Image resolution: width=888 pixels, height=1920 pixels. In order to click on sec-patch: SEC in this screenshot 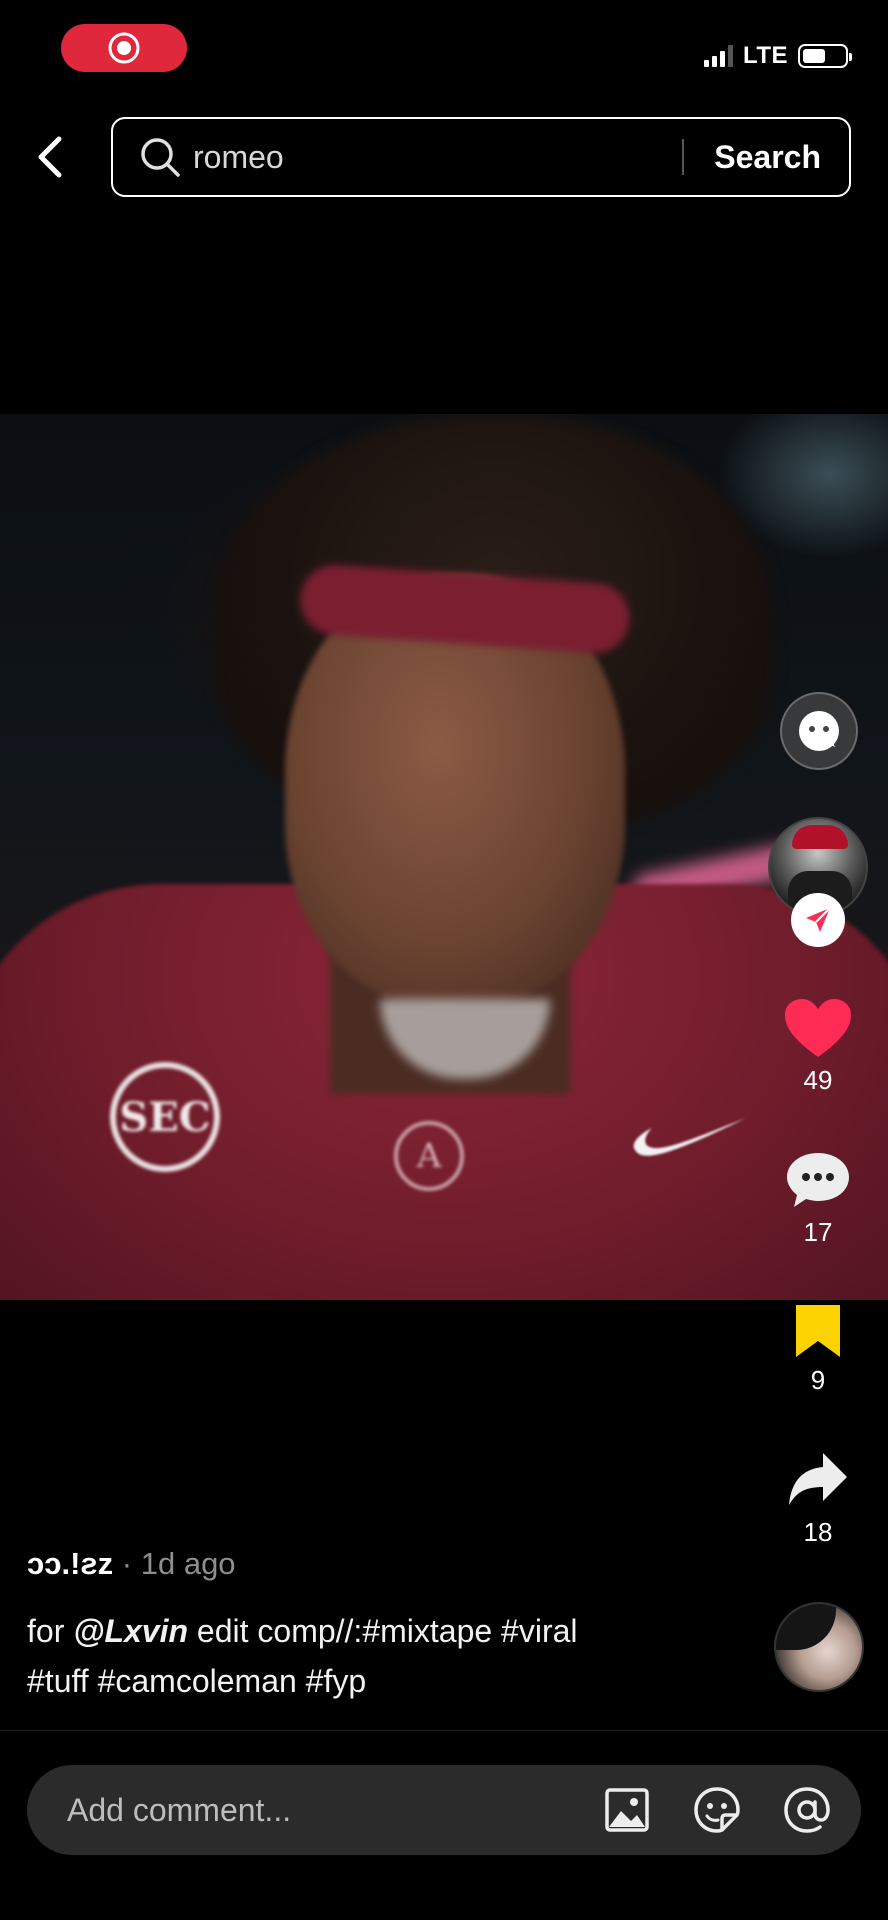, I will do `click(165, 1117)`.